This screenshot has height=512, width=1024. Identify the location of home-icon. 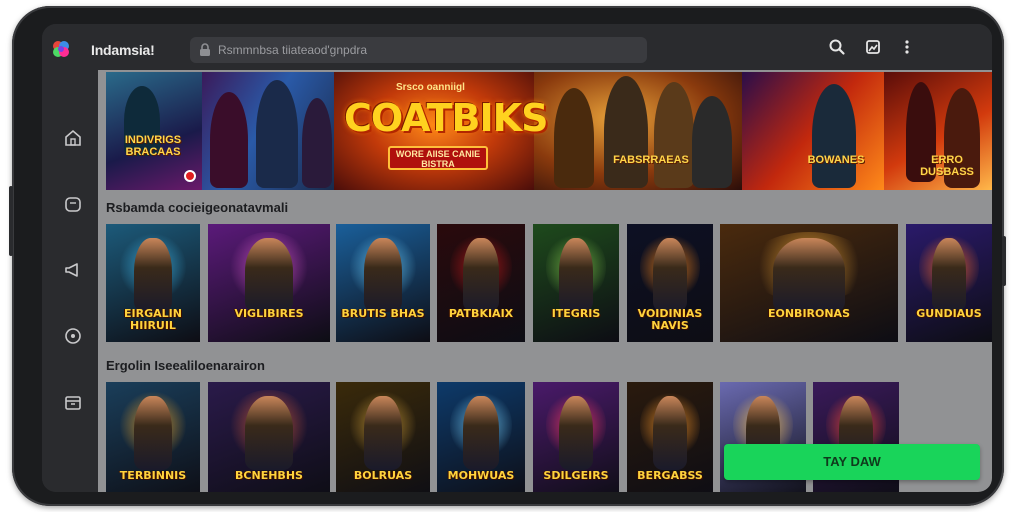
(73, 138).